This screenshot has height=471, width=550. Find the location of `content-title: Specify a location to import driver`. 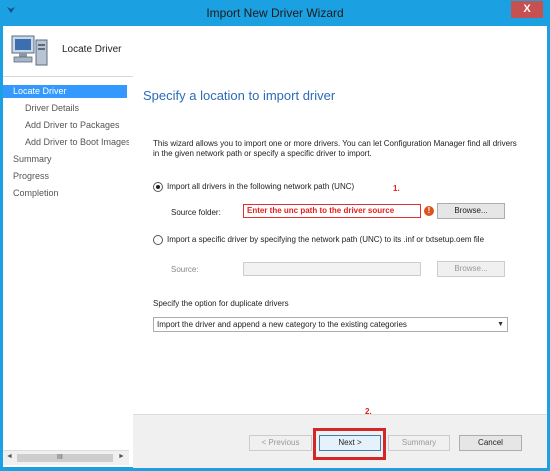

content-title: Specify a location to import driver is located at coordinates (239, 95).